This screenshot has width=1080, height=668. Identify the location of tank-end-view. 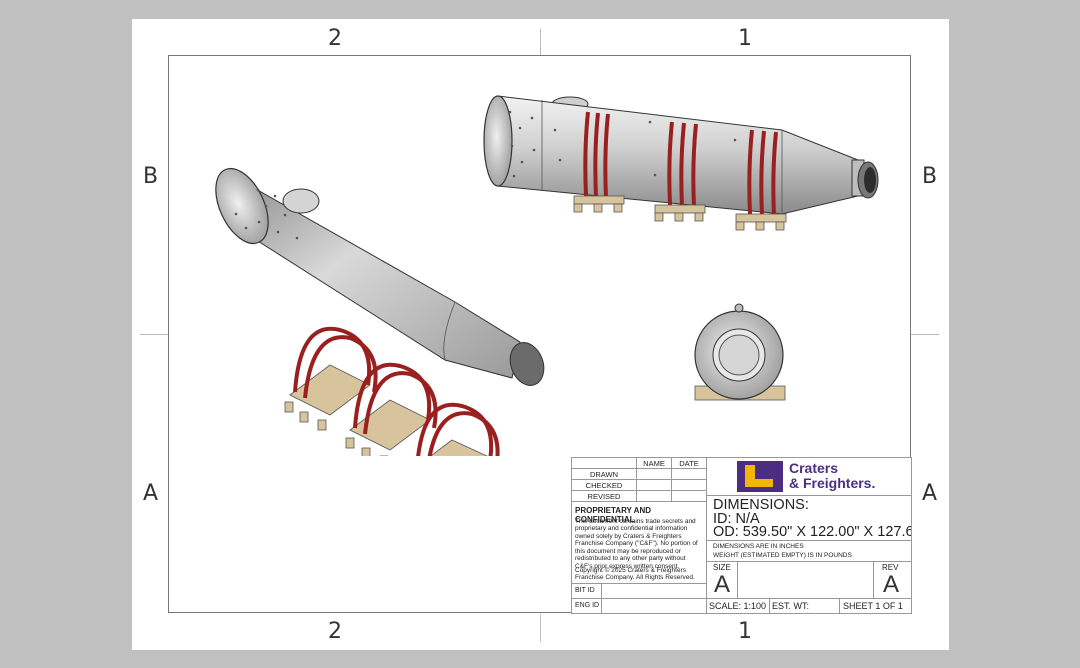
(740, 352).